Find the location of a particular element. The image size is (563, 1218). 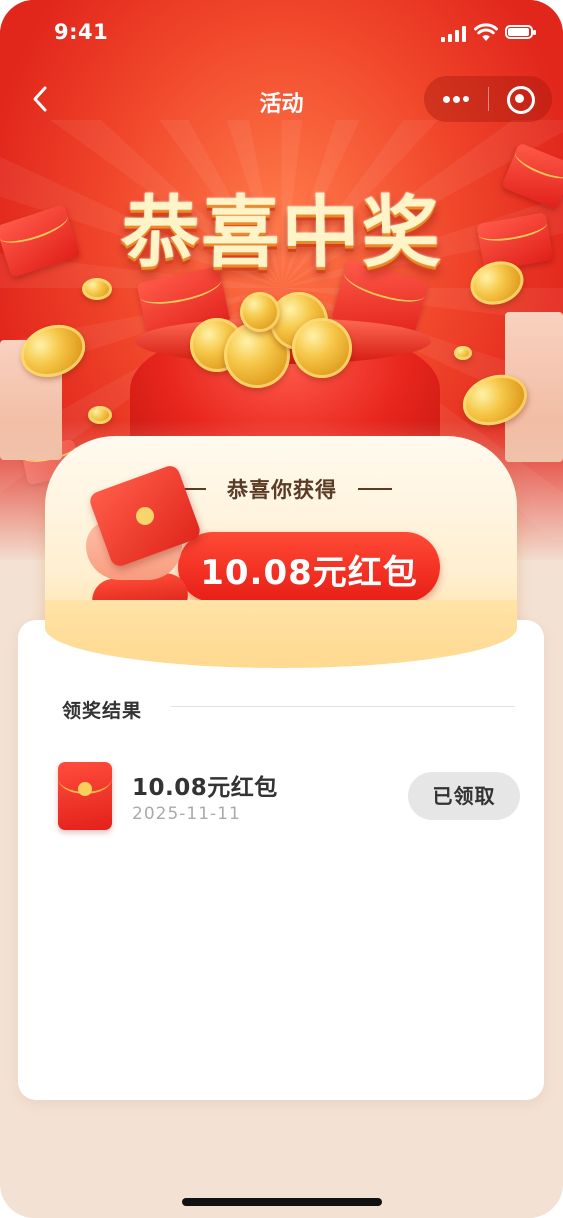

prize-date: 2025-11-11 is located at coordinates (186, 814).